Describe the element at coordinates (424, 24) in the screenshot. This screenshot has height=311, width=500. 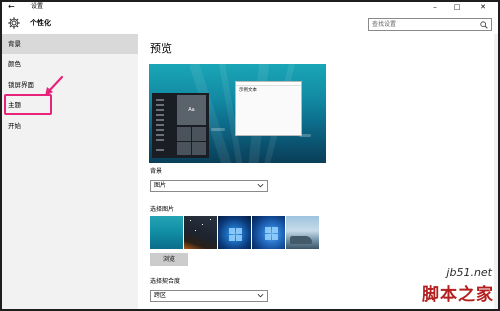
I see `search-input` at that location.